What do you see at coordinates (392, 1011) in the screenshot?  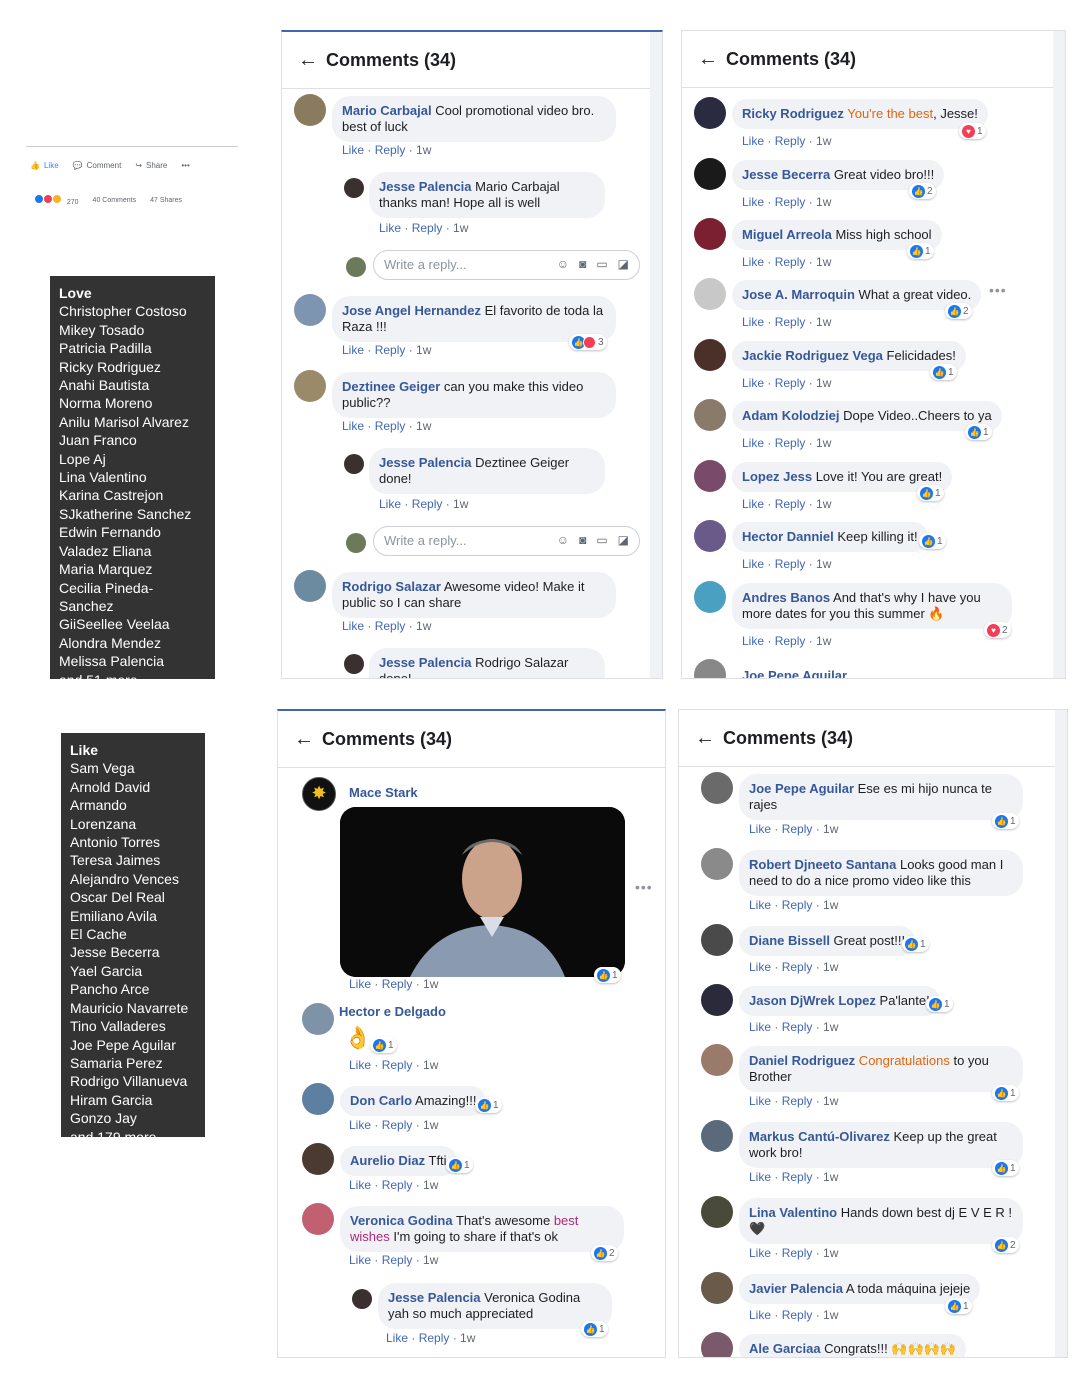 I see `commenter-name: Hector e Delgado` at bounding box center [392, 1011].